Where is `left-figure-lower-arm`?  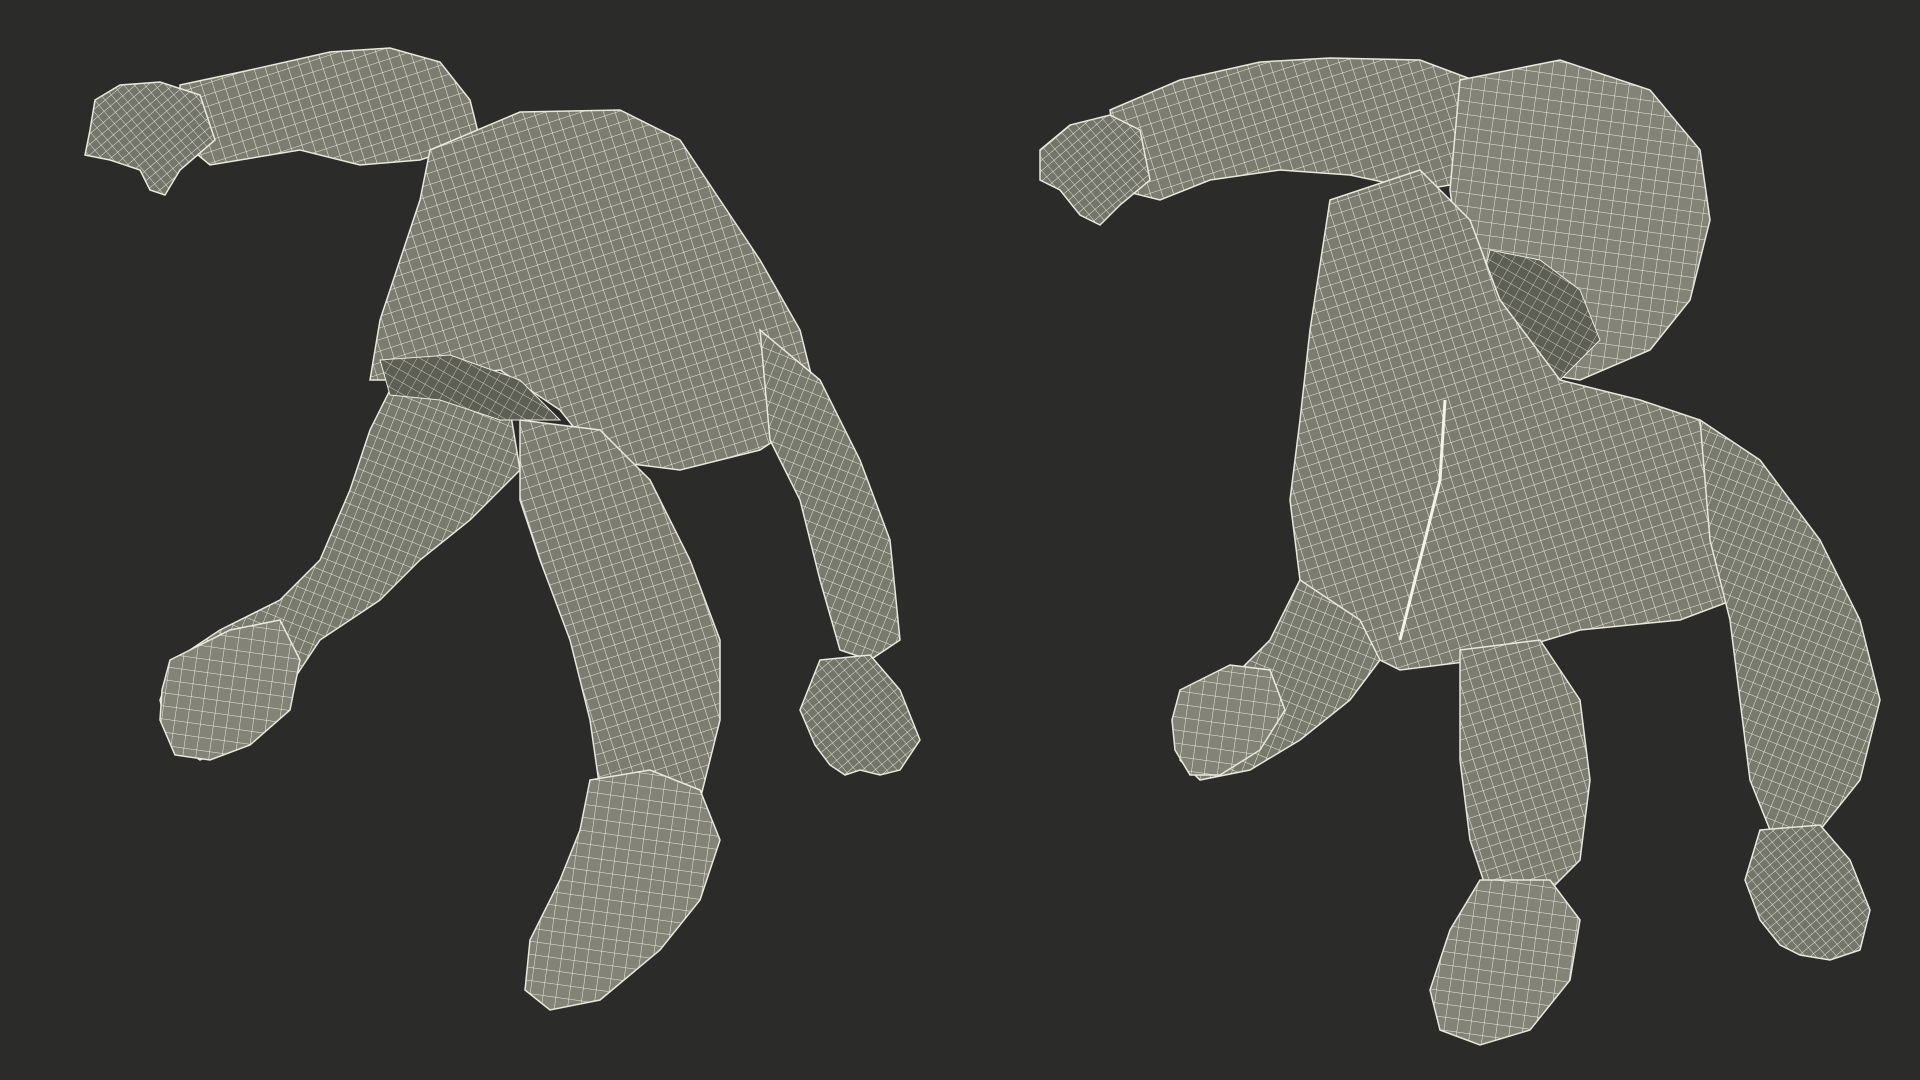
left-figure-lower-arm is located at coordinates (830, 494).